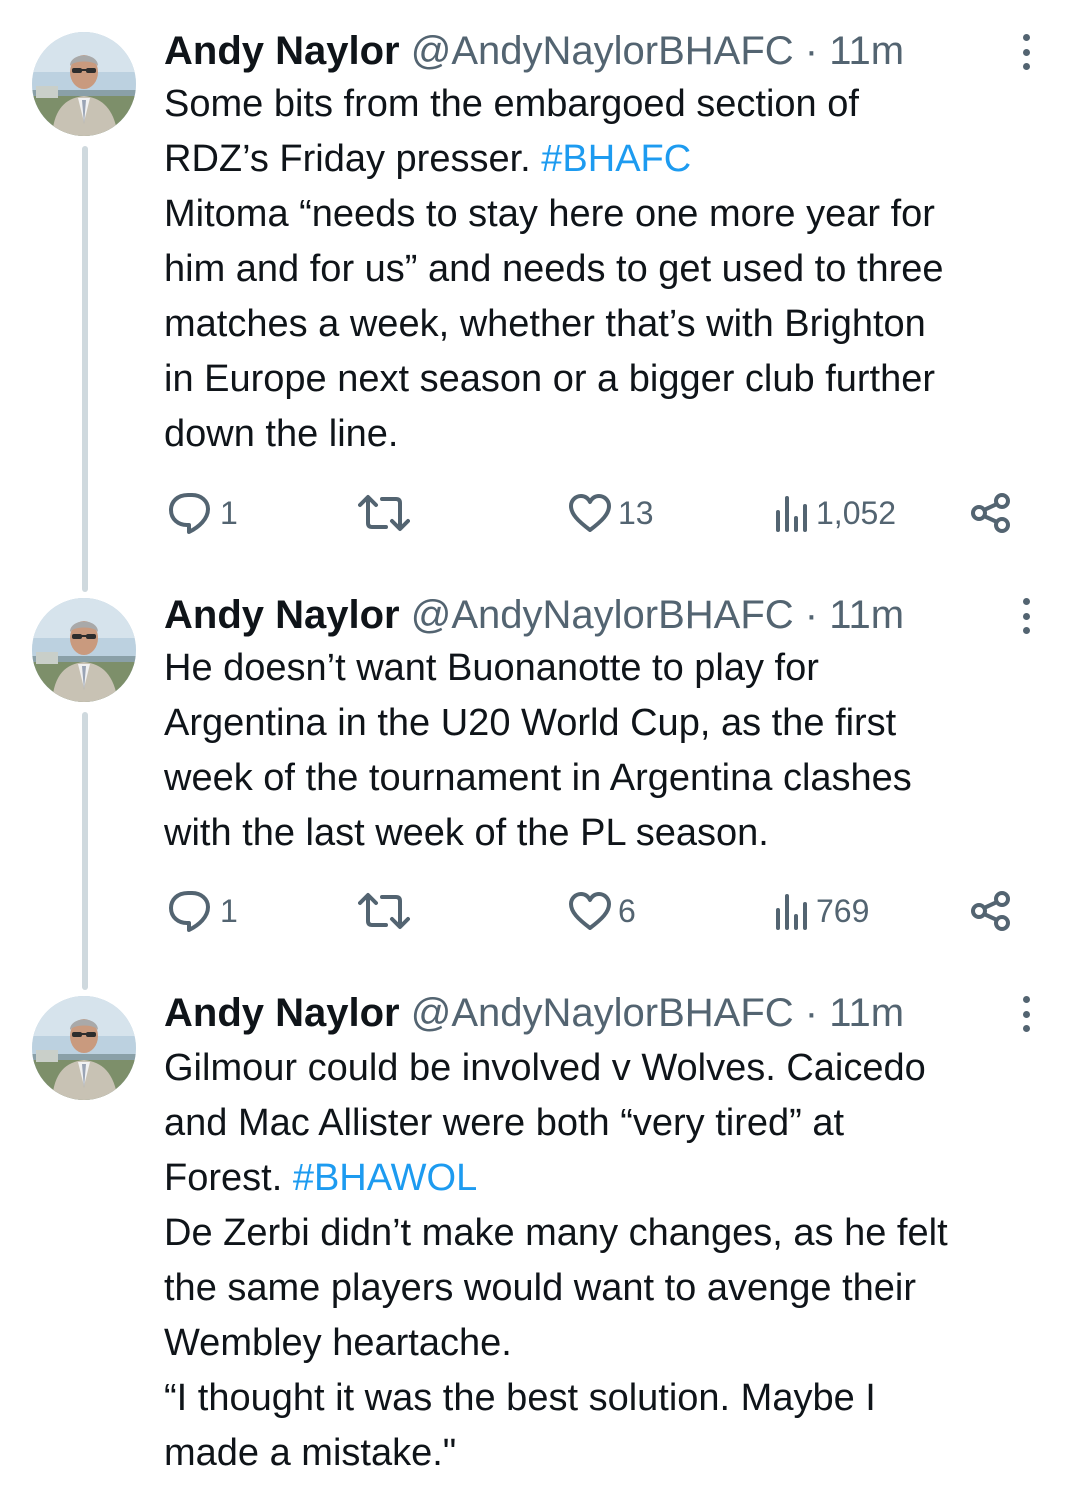 The width and height of the screenshot is (1080, 1486). Describe the element at coordinates (636, 512) in the screenshot. I see `like-count: 13` at that location.